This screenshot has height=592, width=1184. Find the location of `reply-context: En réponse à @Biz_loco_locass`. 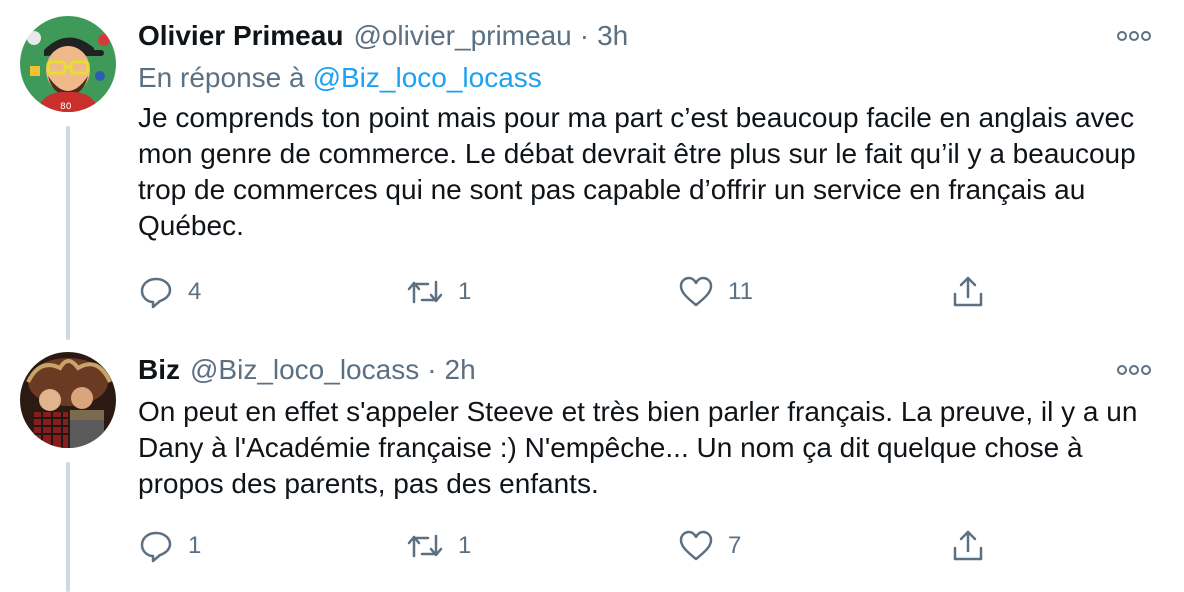

reply-context: En réponse à @Biz_loco_locass is located at coordinates (340, 78).